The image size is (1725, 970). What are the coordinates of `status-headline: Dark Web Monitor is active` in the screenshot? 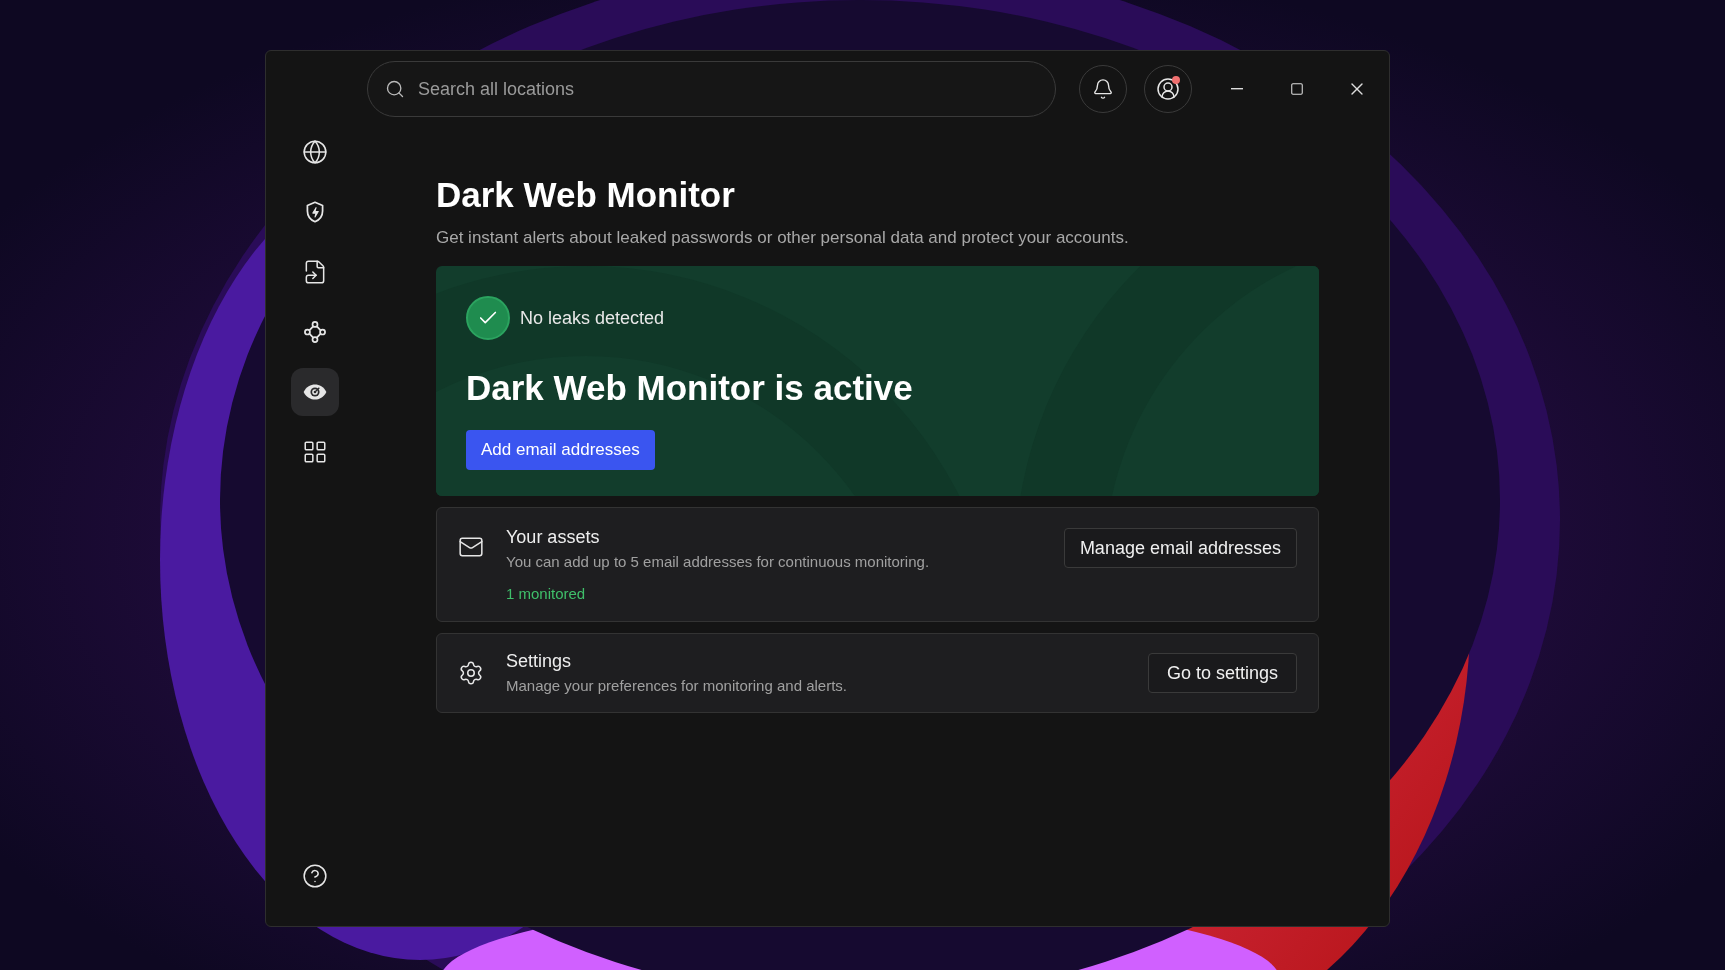 It's located at (690, 388).